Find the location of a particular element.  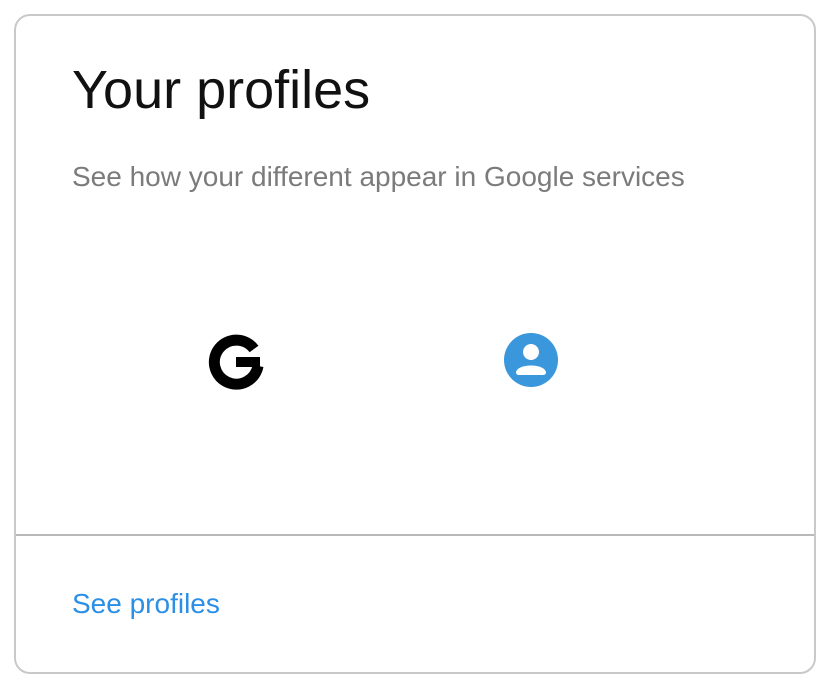

google-g-icon is located at coordinates (236, 362).